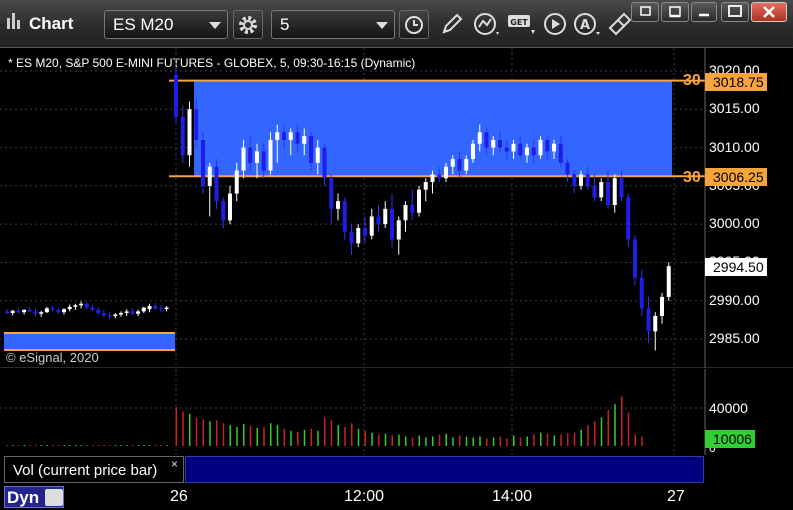  I want to click on study-close-icon: ×, so click(174, 464).